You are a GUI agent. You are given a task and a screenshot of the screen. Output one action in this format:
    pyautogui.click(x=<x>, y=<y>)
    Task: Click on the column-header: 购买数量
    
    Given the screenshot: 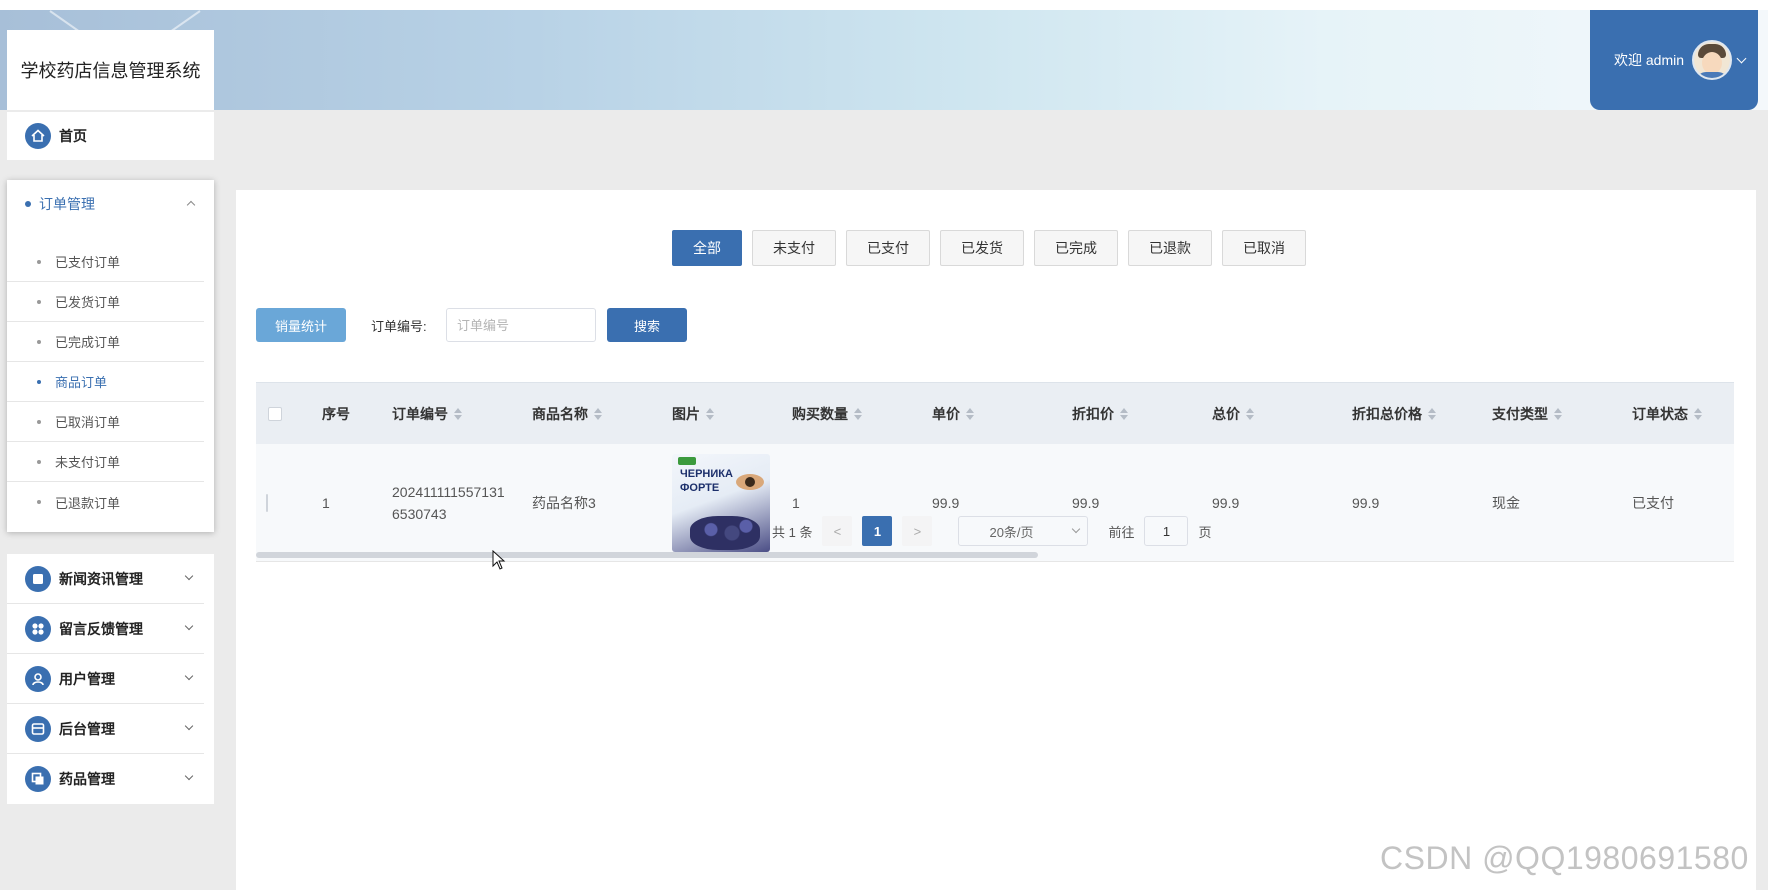 What is the action you would take?
    pyautogui.click(x=862, y=414)
    